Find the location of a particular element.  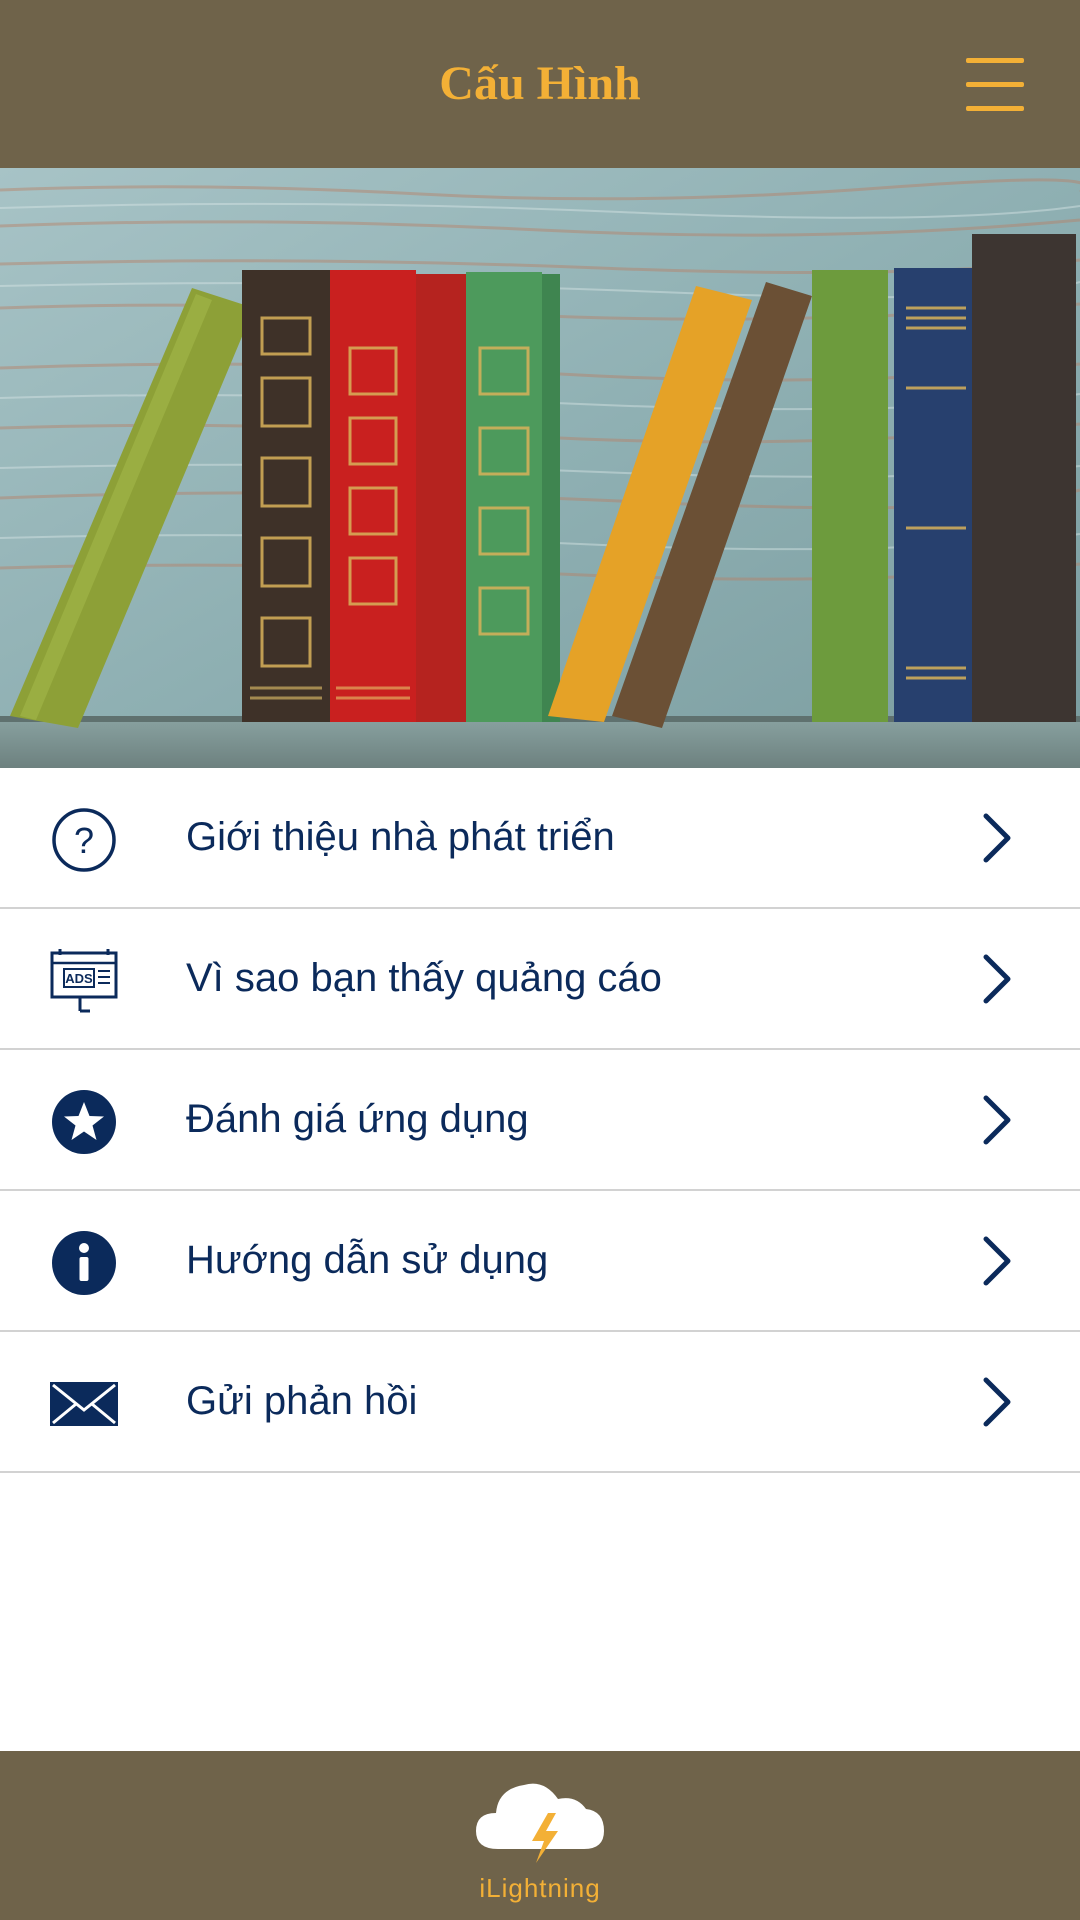

menu-item-label: Gửi phản hồi is located at coordinates (302, 1401).